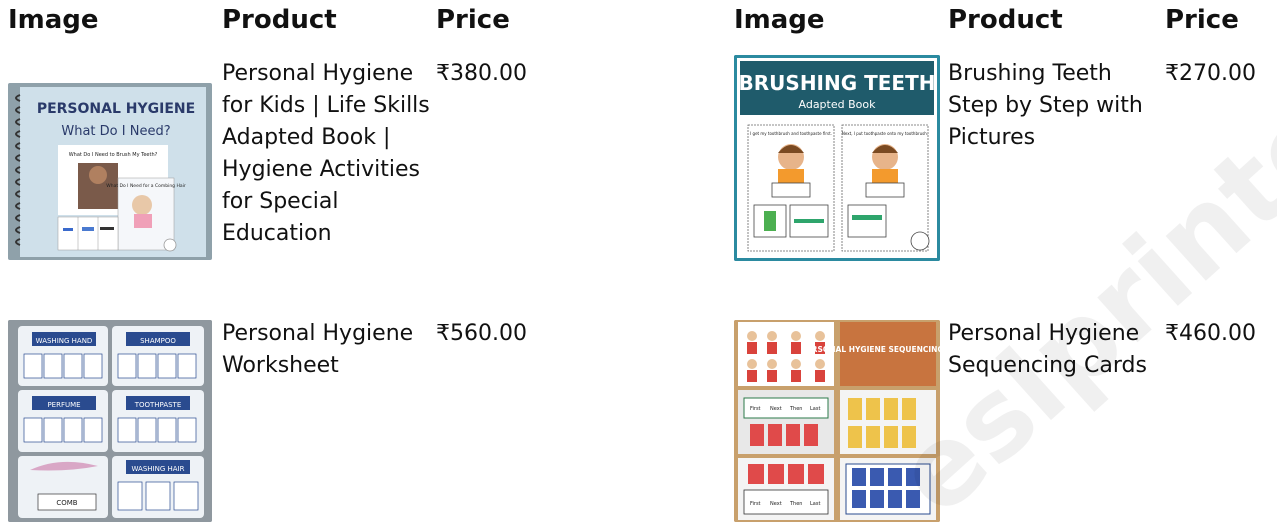 This screenshot has height=522, width=1277. What do you see at coordinates (755, 409) in the screenshot?
I see `thumb-strip-1: First` at bounding box center [755, 409].